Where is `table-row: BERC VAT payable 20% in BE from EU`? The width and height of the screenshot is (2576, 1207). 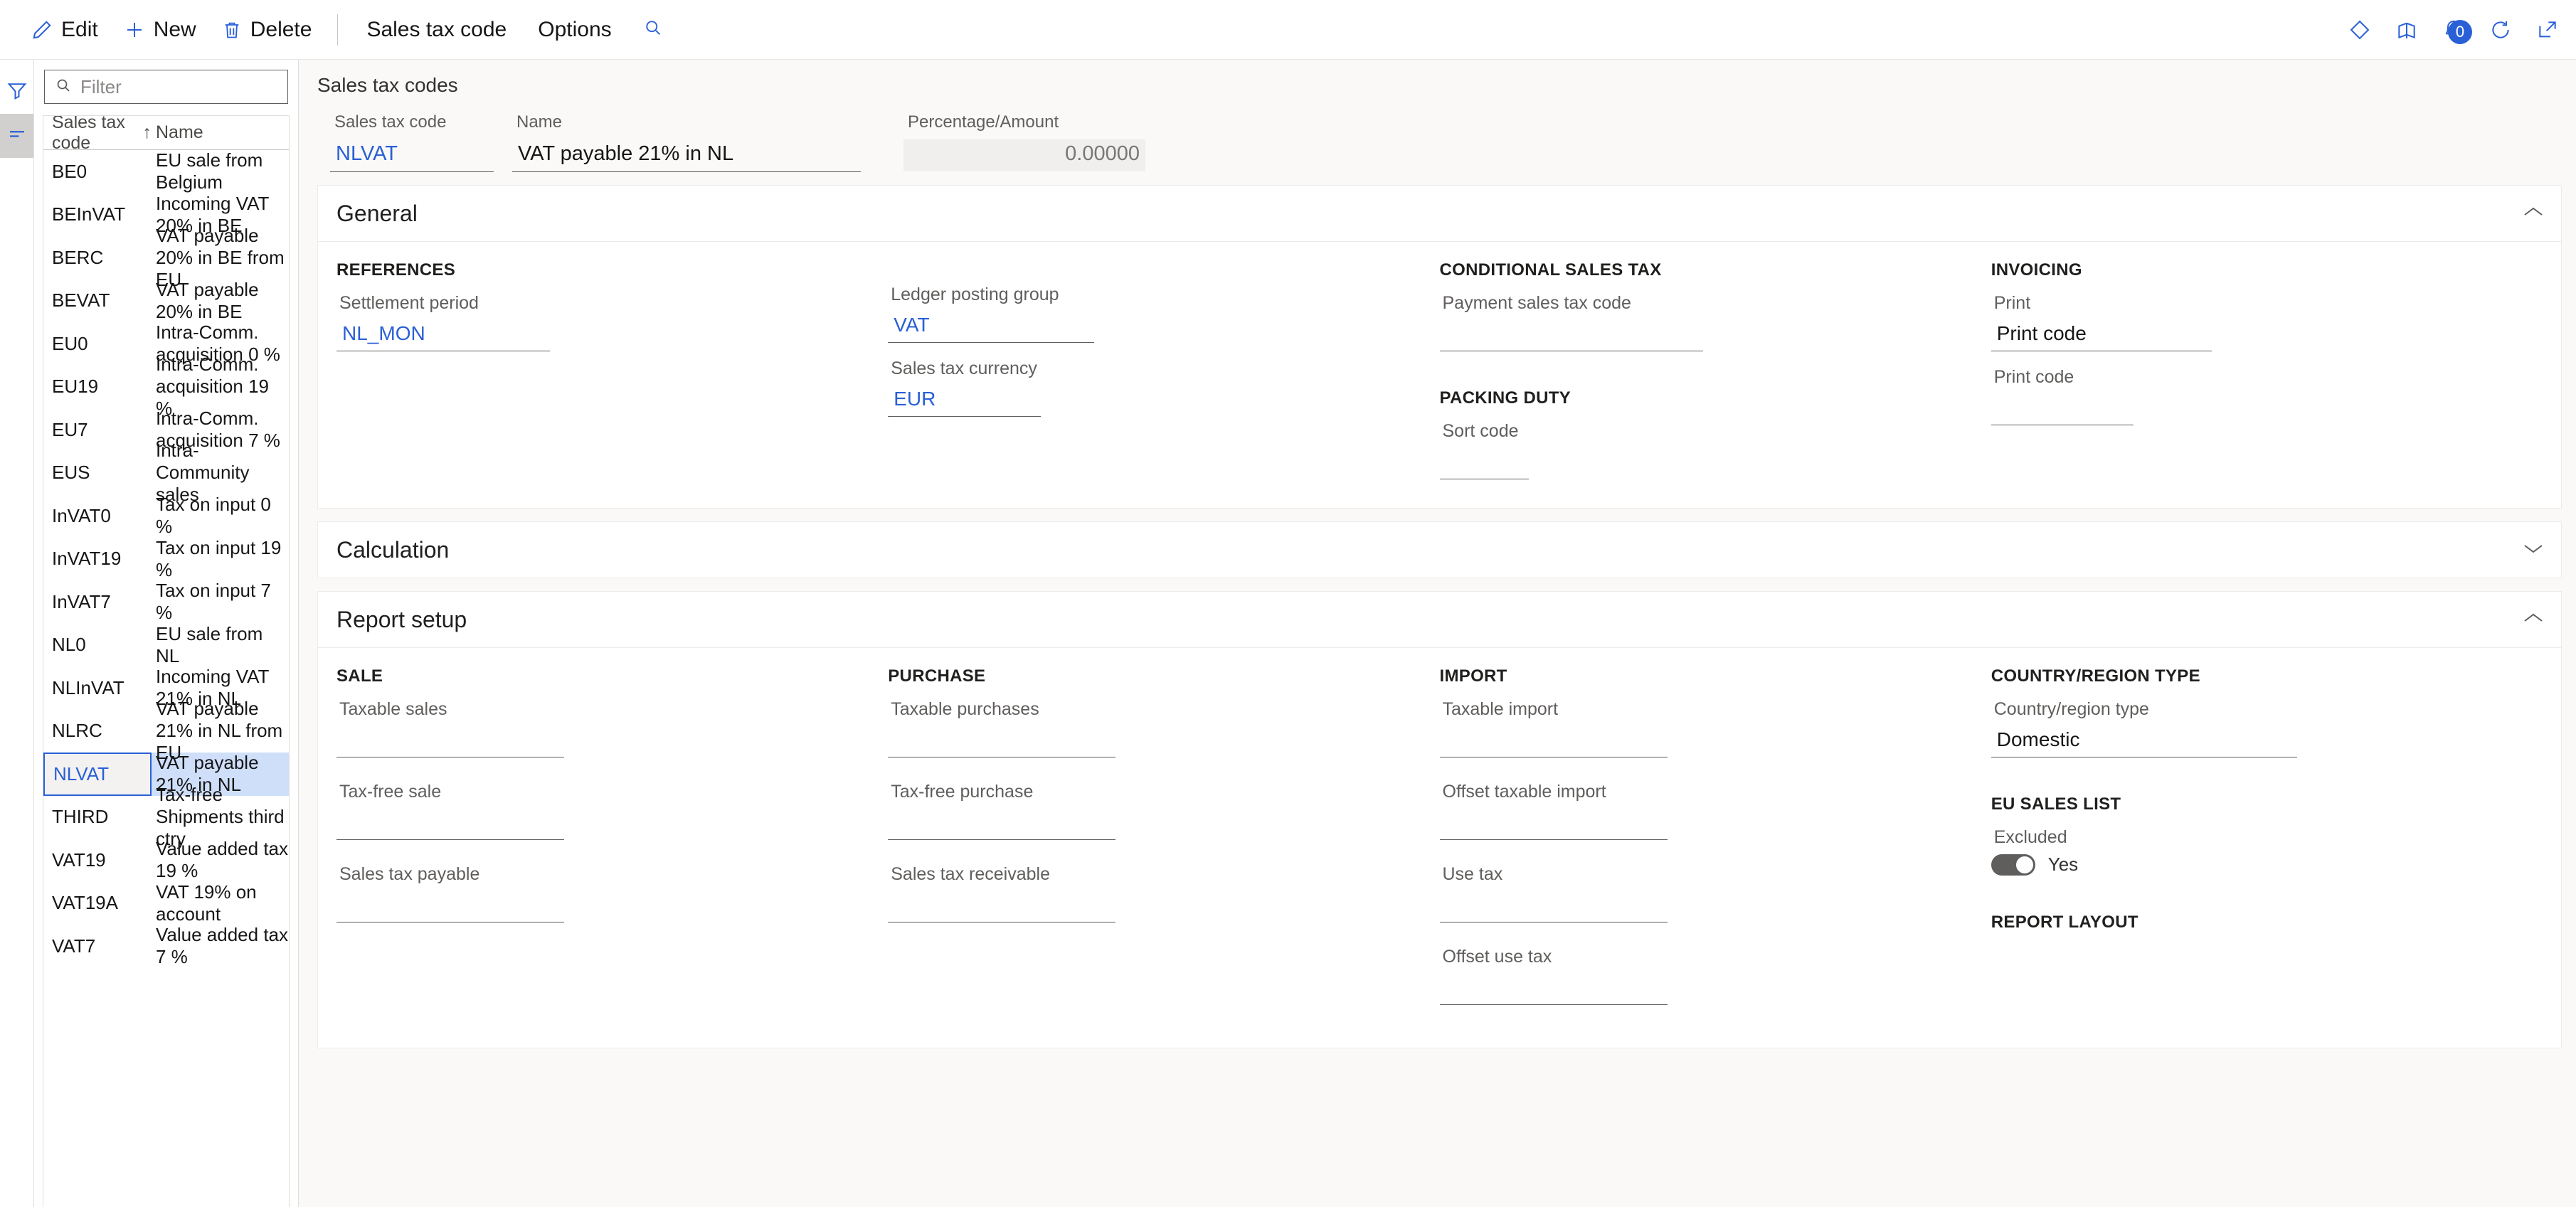 table-row: BERC VAT payable 20% in BE from EU is located at coordinates (166, 258).